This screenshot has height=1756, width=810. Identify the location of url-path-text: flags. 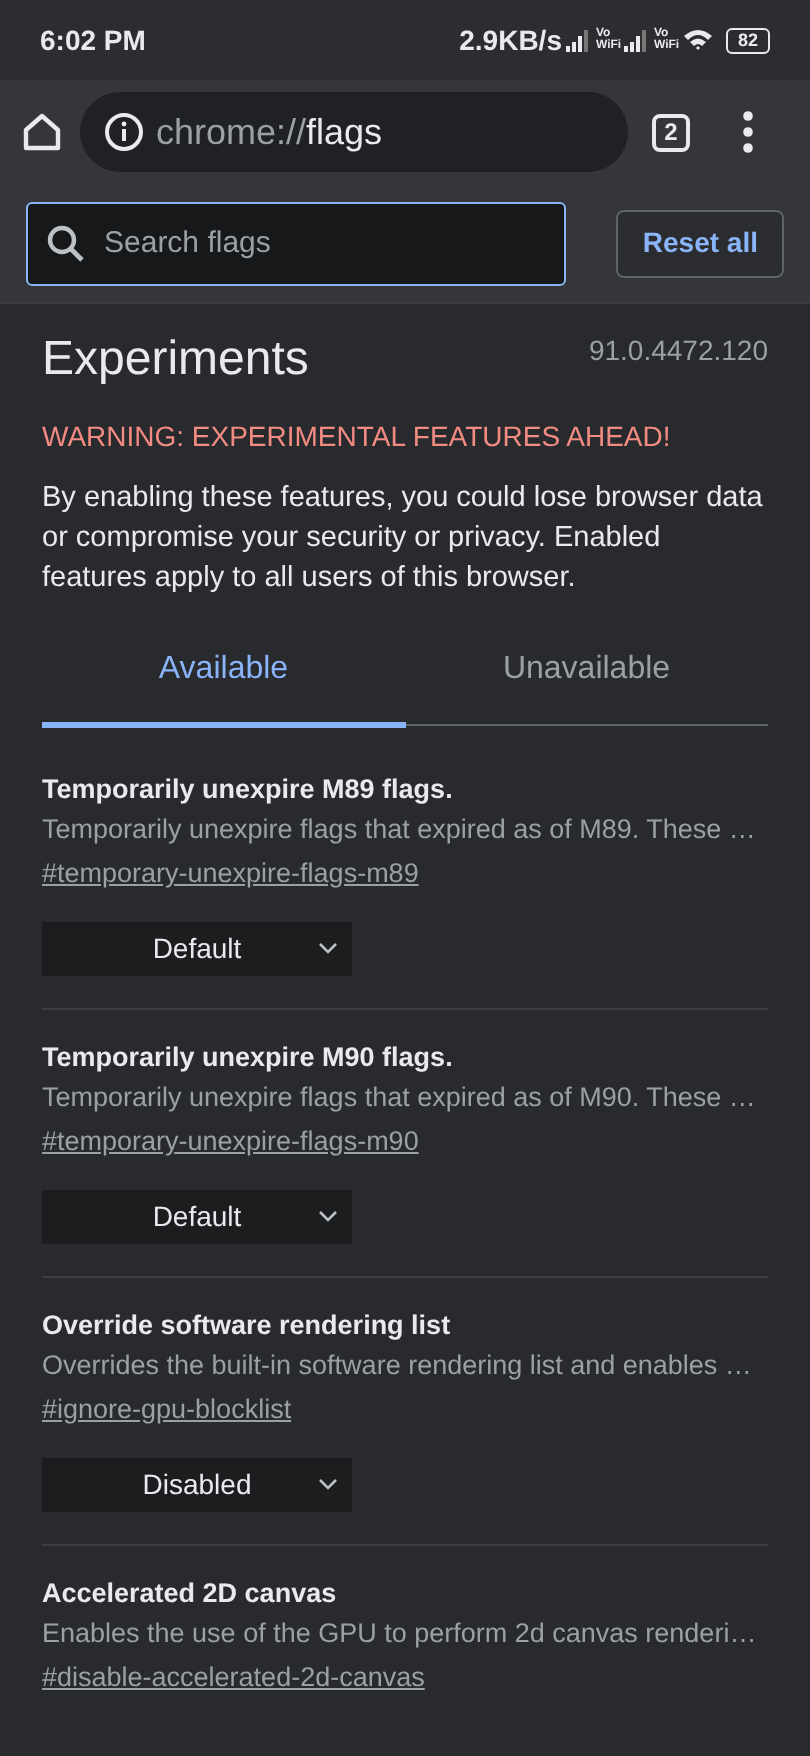
(344, 132).